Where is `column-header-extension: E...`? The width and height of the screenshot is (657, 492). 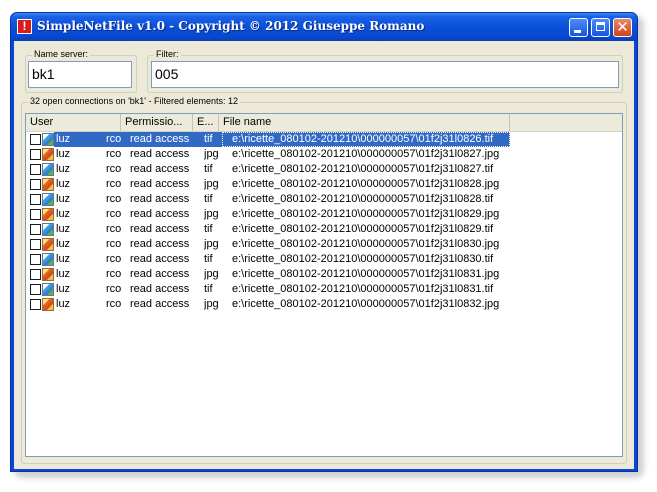
column-header-extension: E... is located at coordinates (206, 122).